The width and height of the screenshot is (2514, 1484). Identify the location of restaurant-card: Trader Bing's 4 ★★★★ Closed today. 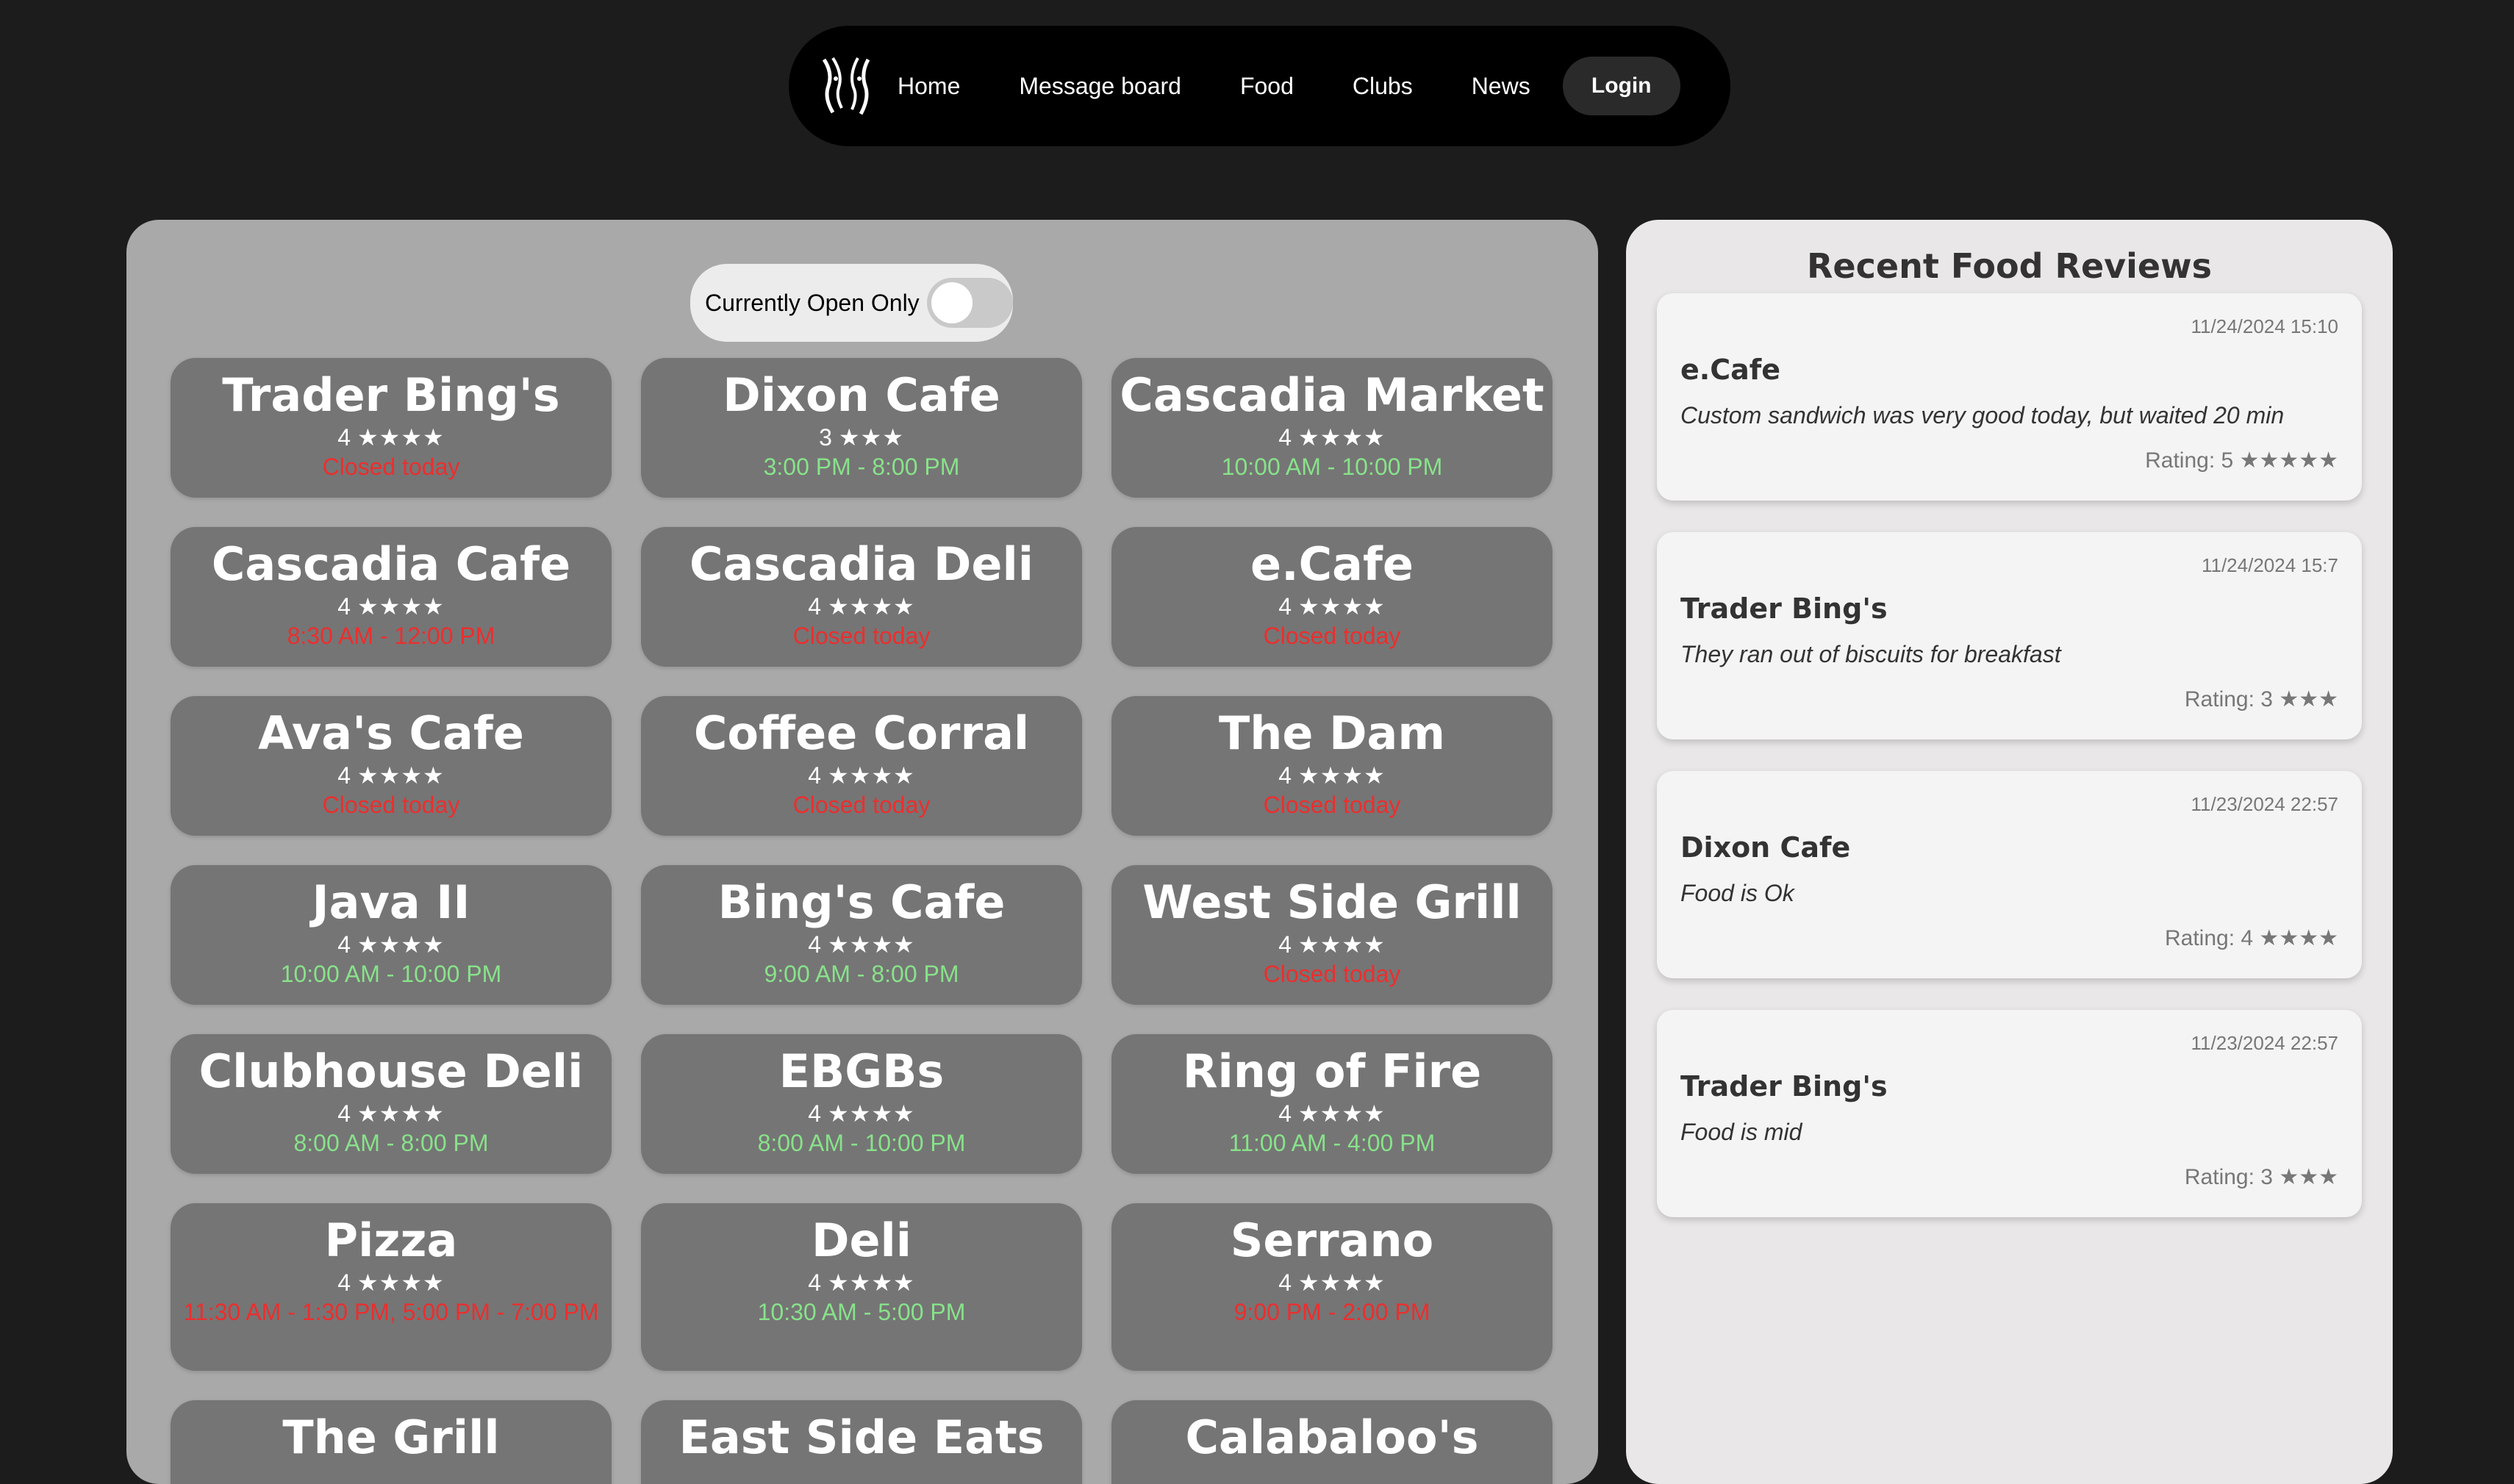
(391, 428).